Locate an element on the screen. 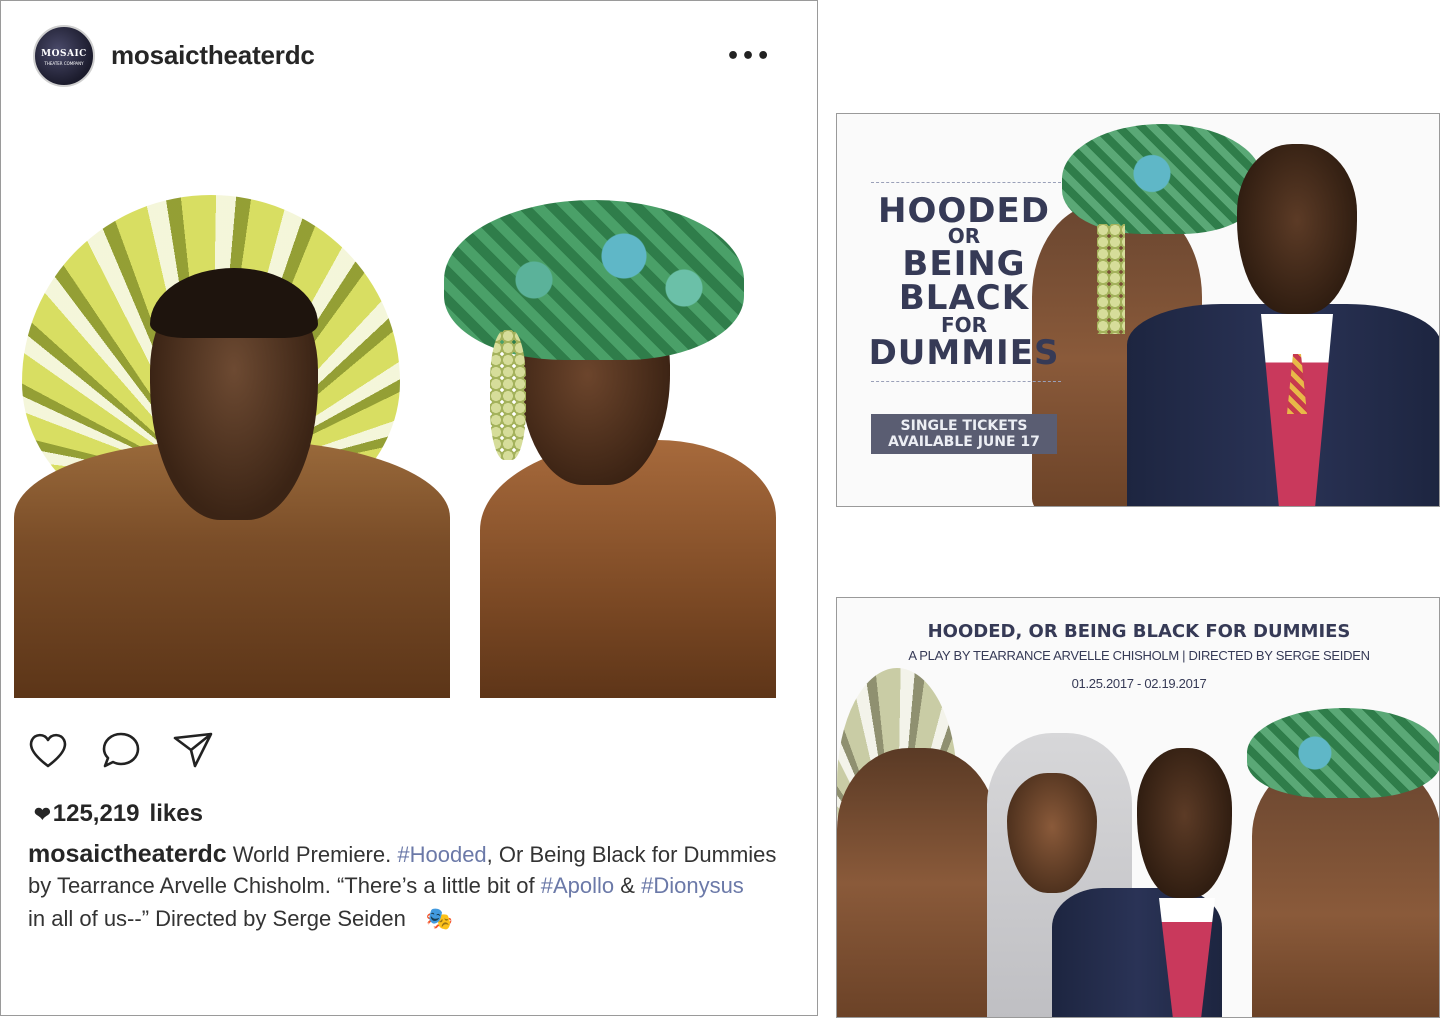 The width and height of the screenshot is (1440, 1018). caption-username: mosaictheaterdc is located at coordinates (127, 854).